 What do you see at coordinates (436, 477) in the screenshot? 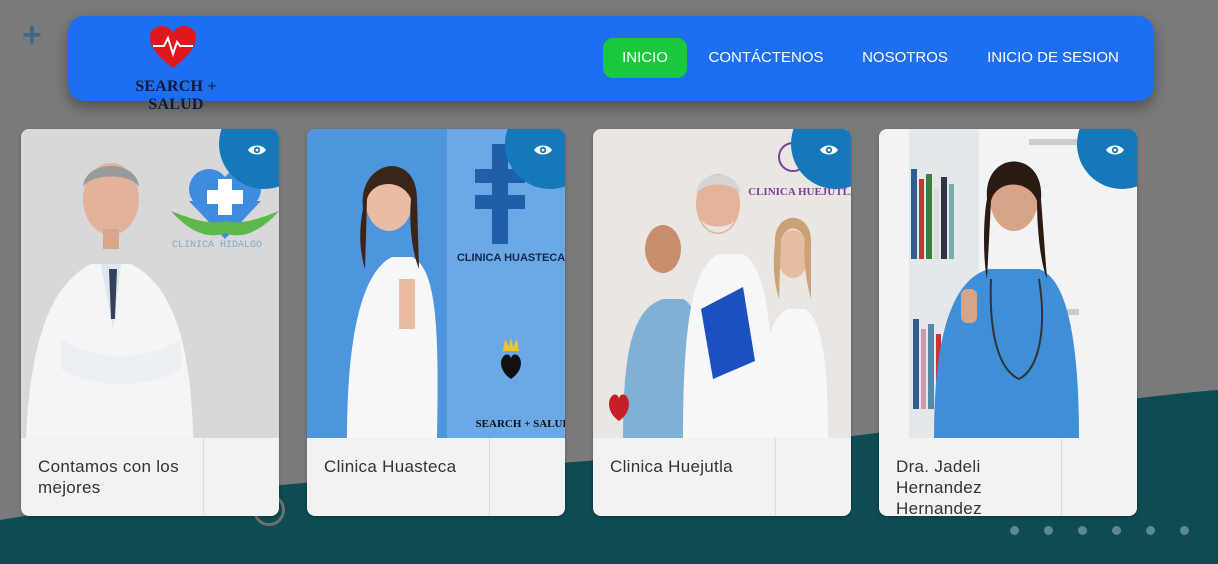
I see `card-footer: Clinica Huasteca` at bounding box center [436, 477].